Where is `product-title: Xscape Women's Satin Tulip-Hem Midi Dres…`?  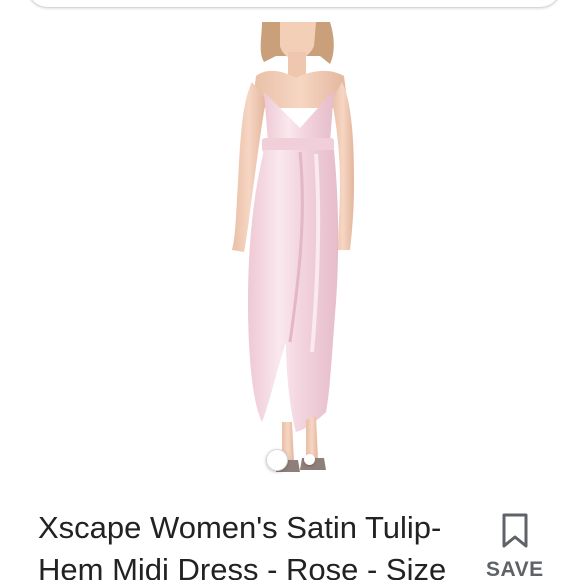 product-title: Xscape Women's Satin Tulip-Hem Midi Dres… is located at coordinates (242, 545).